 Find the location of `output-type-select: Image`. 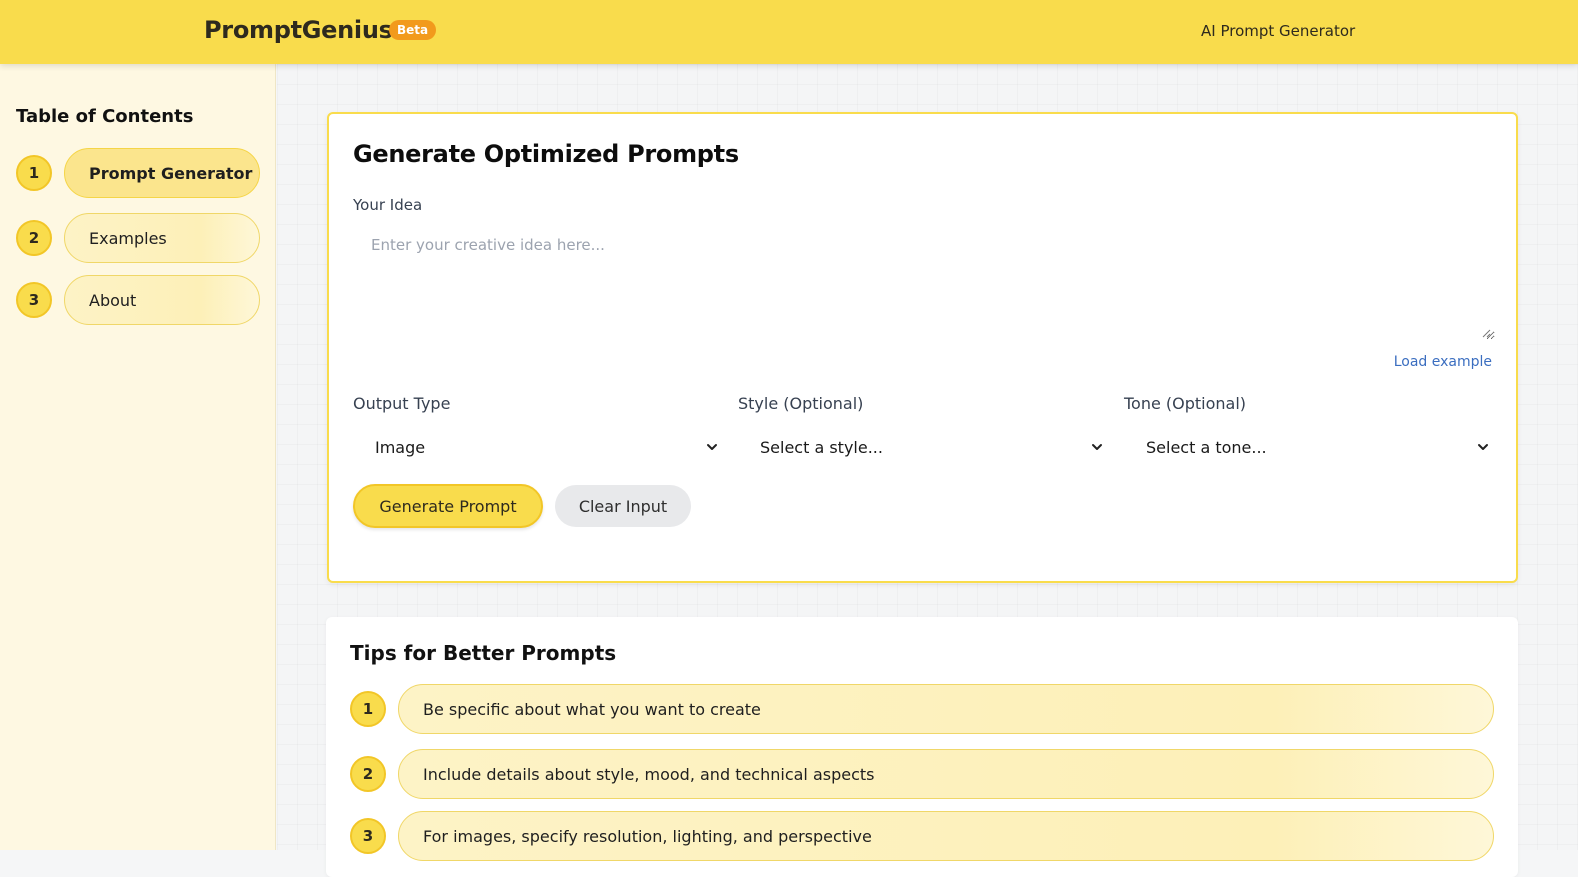

output-type-select: Image is located at coordinates (538, 447).